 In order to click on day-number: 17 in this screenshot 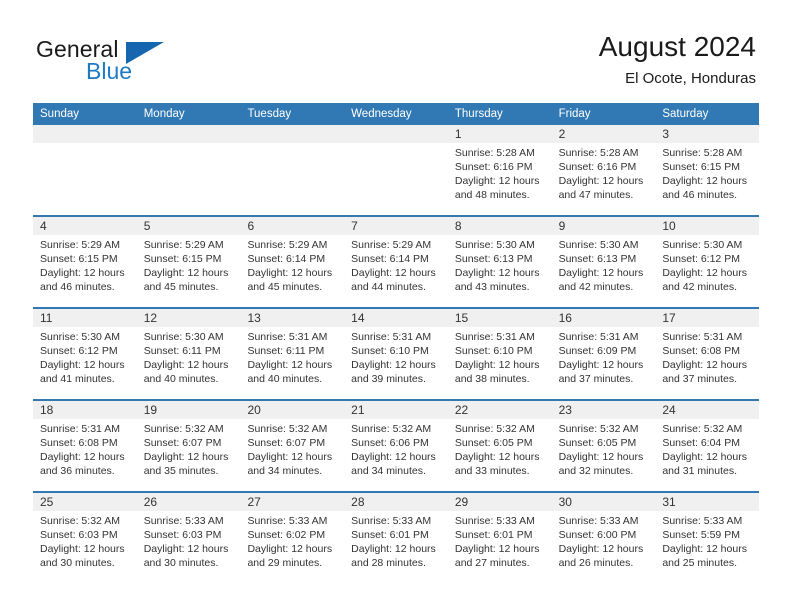, I will do `click(707, 318)`.